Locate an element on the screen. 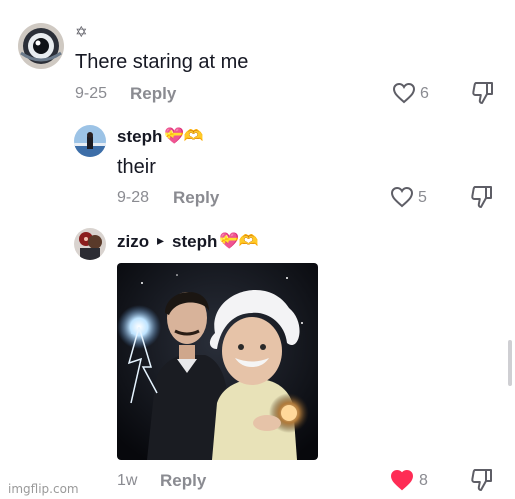 The image size is (515, 499). comment-text: There staring at me is located at coordinates (162, 62).